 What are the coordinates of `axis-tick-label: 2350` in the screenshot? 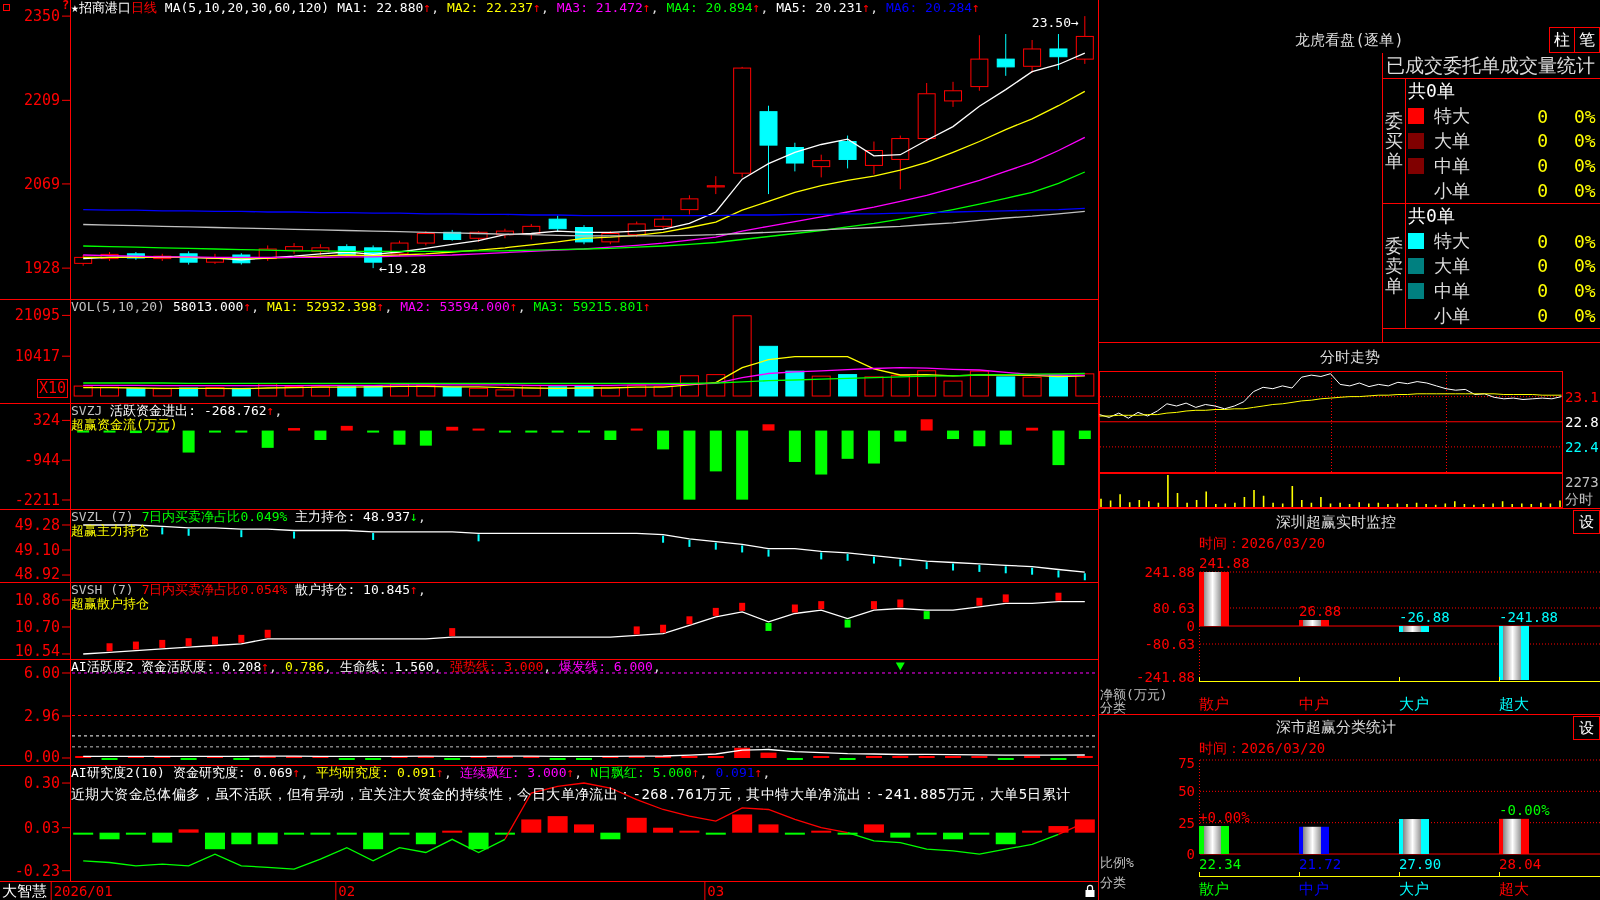 It's located at (41, 16).